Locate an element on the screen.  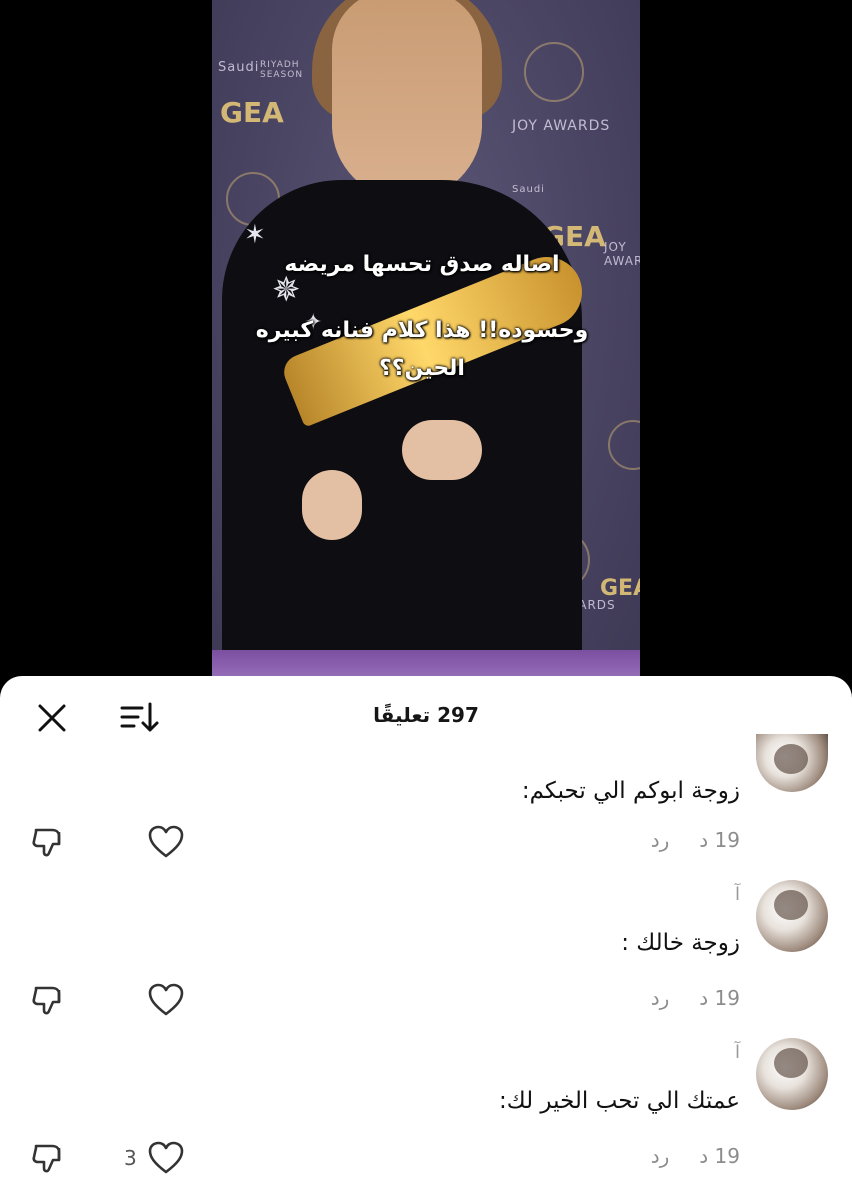
backdrop-saudi-text: Saudi is located at coordinates (239, 67).